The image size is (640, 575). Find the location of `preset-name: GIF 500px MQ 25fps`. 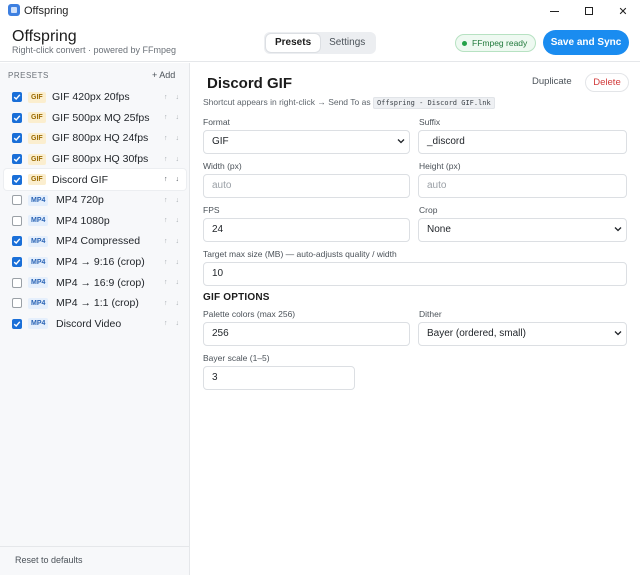

preset-name: GIF 500px MQ 25fps is located at coordinates (101, 117).